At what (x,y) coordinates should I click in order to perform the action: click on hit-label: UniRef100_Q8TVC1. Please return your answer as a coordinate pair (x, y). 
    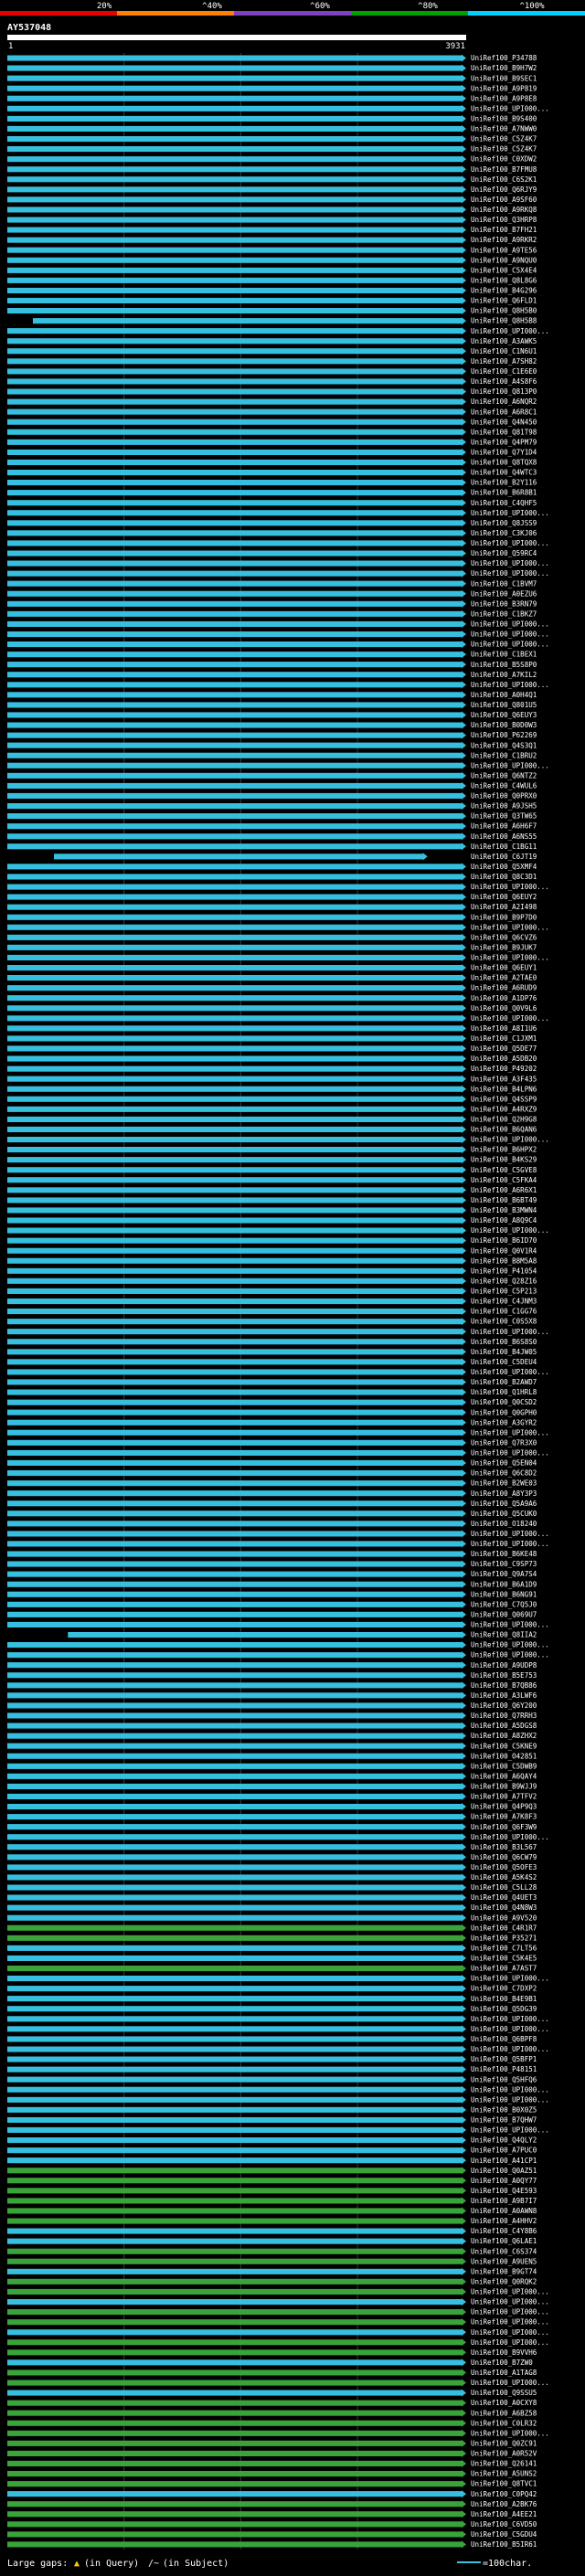
    Looking at the image, I should click on (504, 2484).